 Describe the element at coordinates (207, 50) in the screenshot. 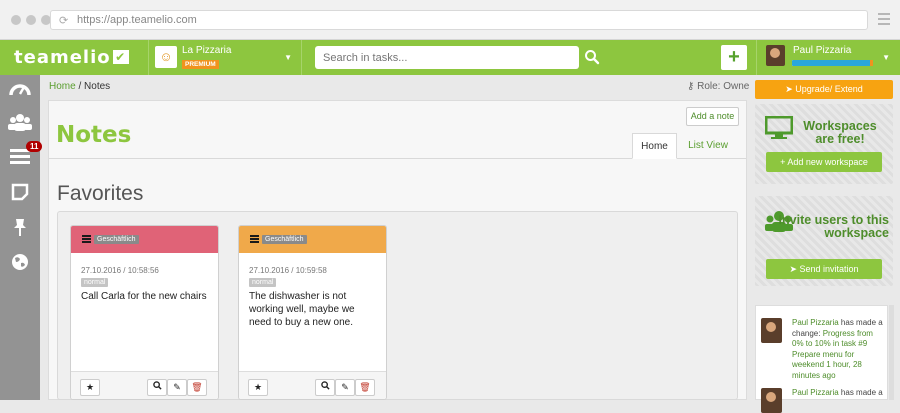

I see `project-name: La Pizzaria` at that location.